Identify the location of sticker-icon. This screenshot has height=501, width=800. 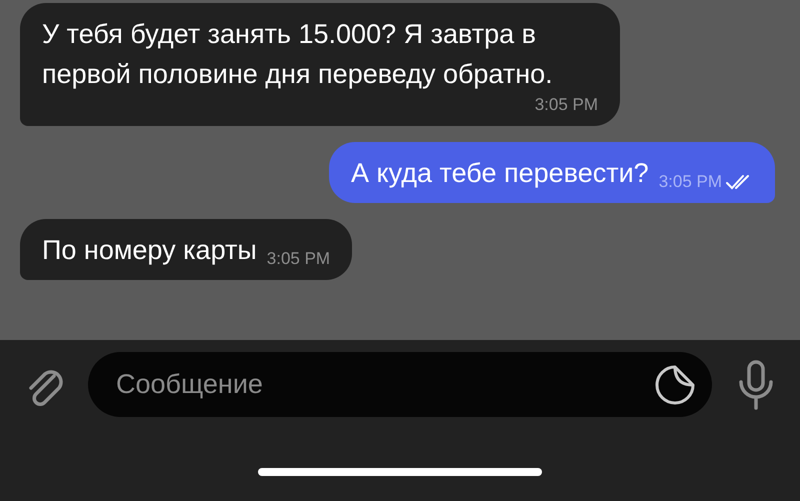
(675, 385).